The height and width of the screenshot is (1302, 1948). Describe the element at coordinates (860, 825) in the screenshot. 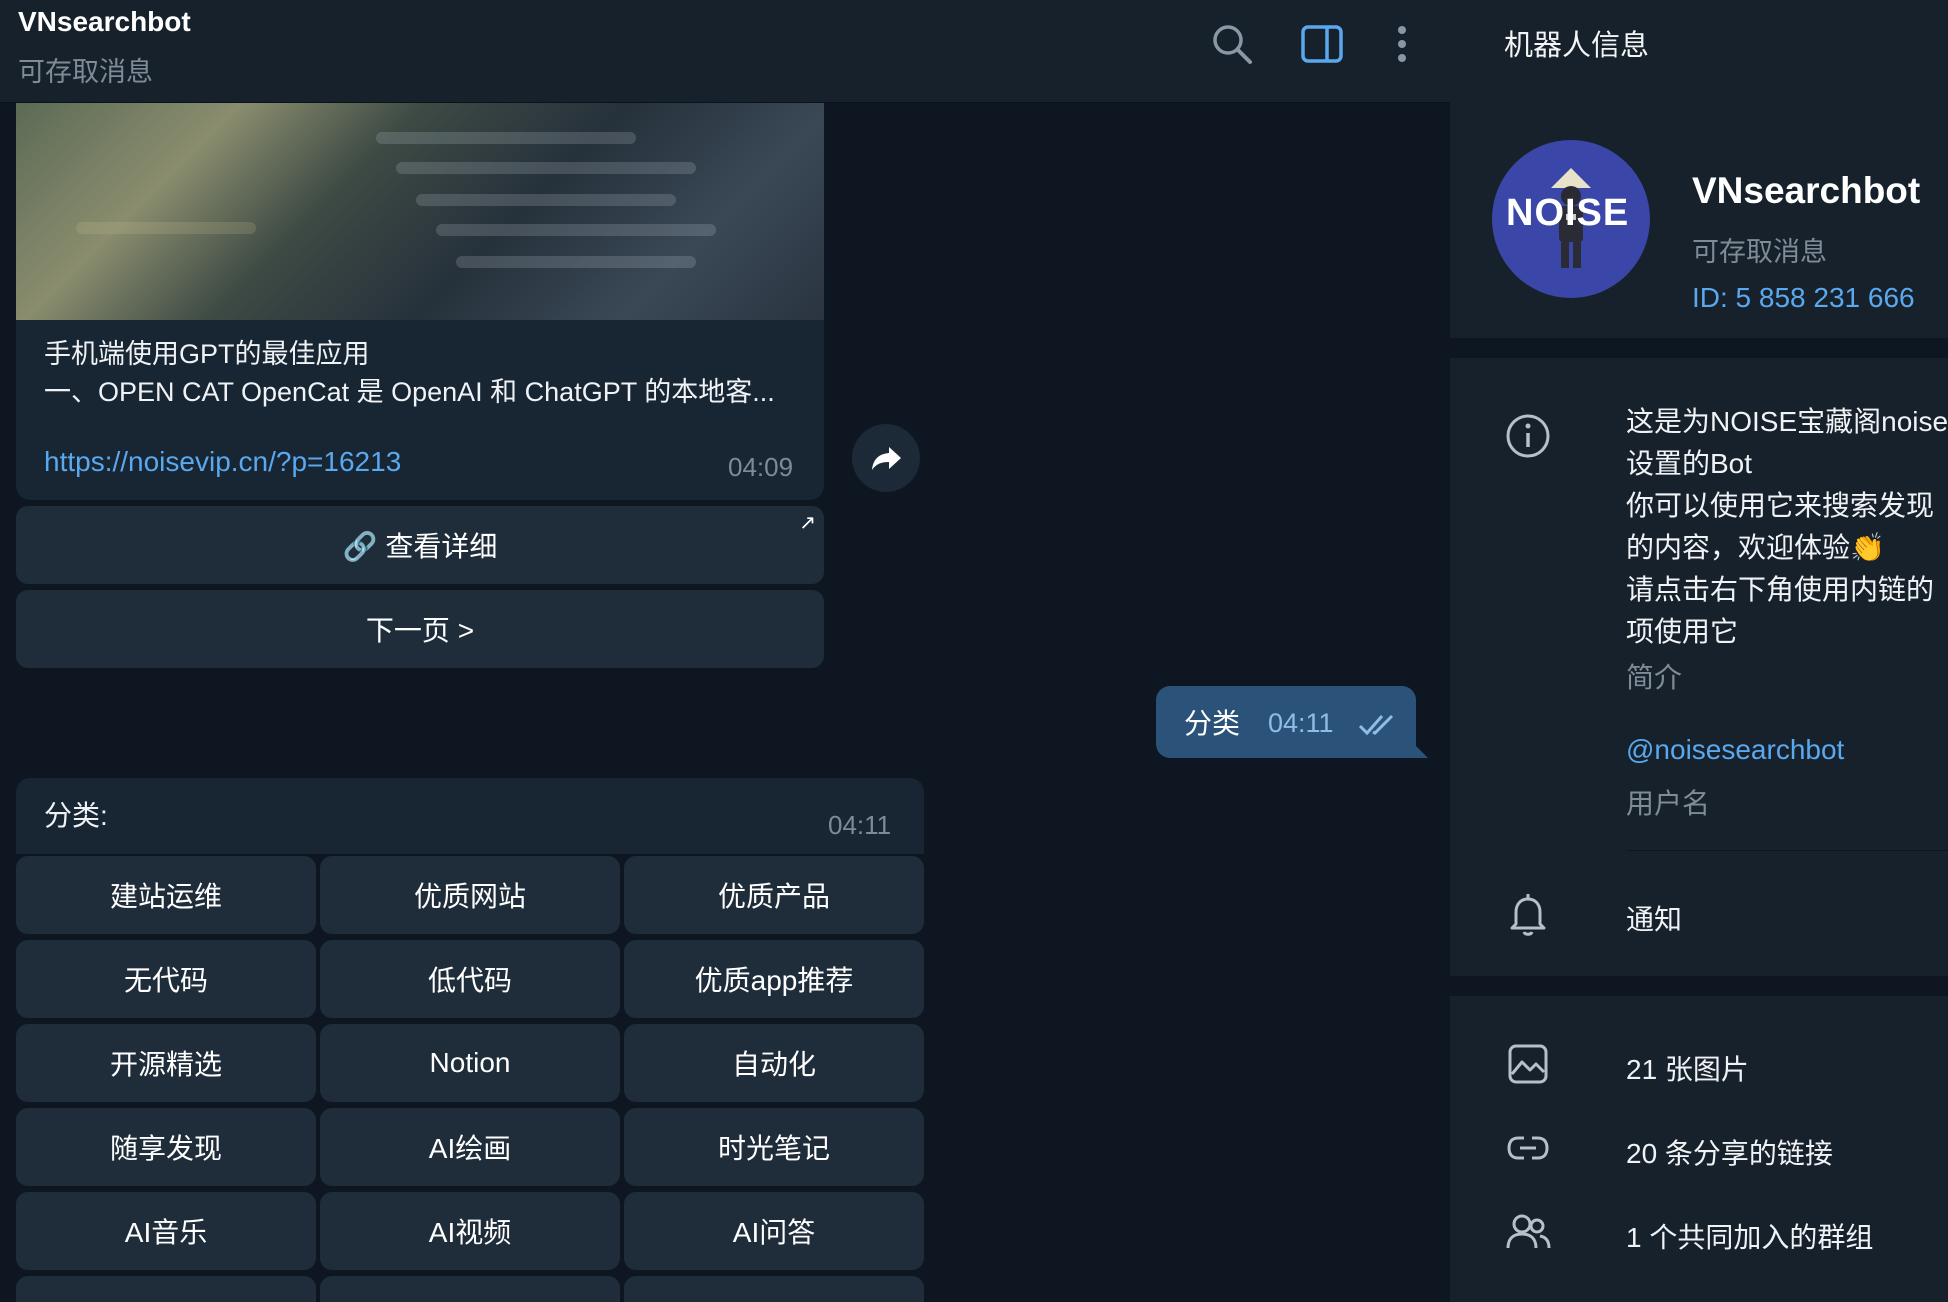

I see `category-time: 04:11` at that location.